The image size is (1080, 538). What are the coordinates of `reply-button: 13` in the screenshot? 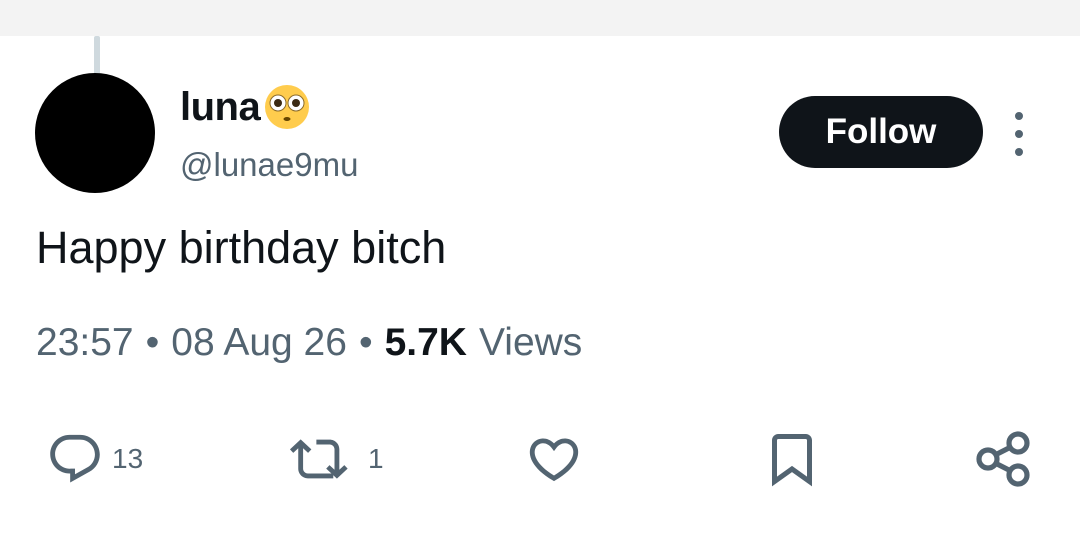 It's located at (94, 459).